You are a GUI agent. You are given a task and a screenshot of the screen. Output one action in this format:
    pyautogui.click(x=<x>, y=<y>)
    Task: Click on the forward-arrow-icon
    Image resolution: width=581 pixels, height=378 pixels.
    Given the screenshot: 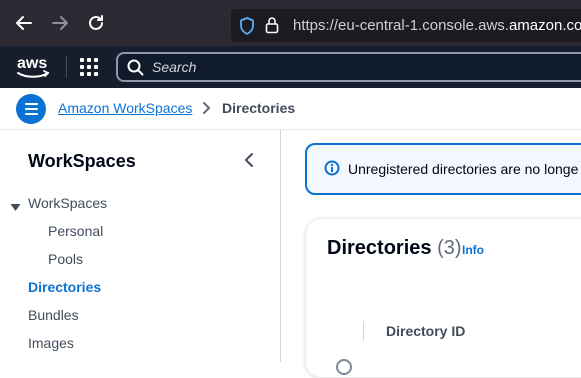 What is the action you would take?
    pyautogui.click(x=60, y=23)
    